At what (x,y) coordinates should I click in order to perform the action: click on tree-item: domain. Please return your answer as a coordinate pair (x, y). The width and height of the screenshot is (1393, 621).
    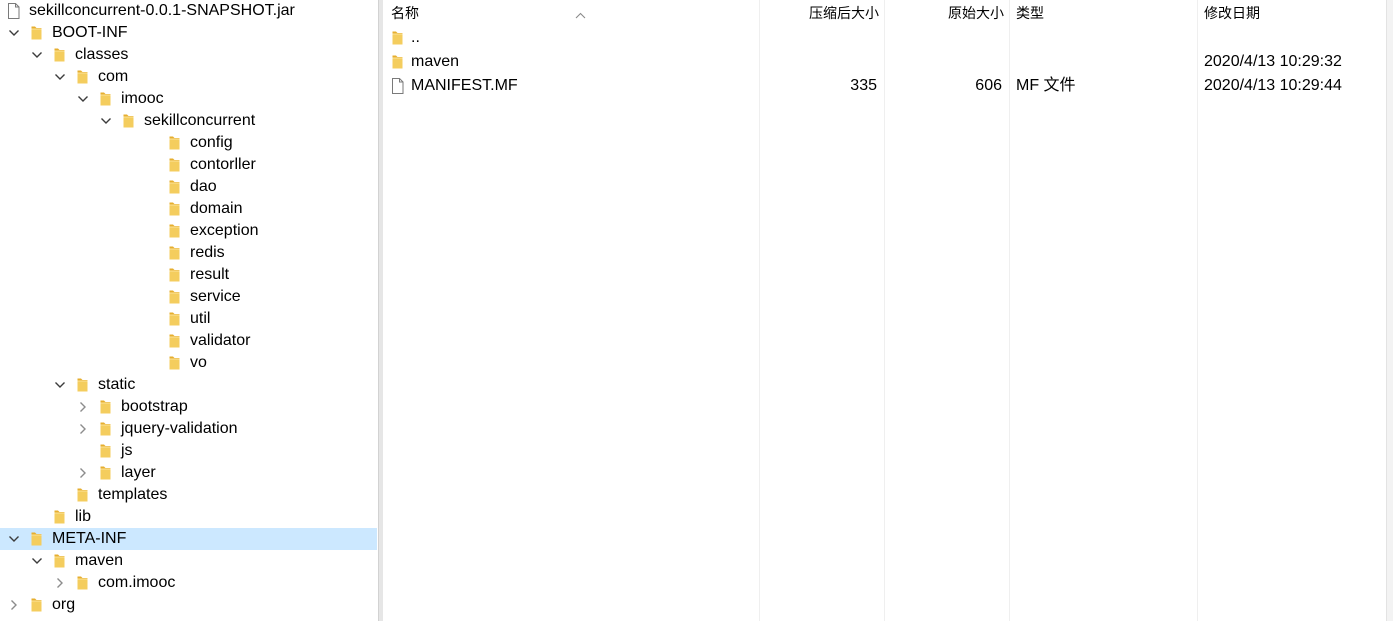
    Looking at the image, I should click on (188, 209).